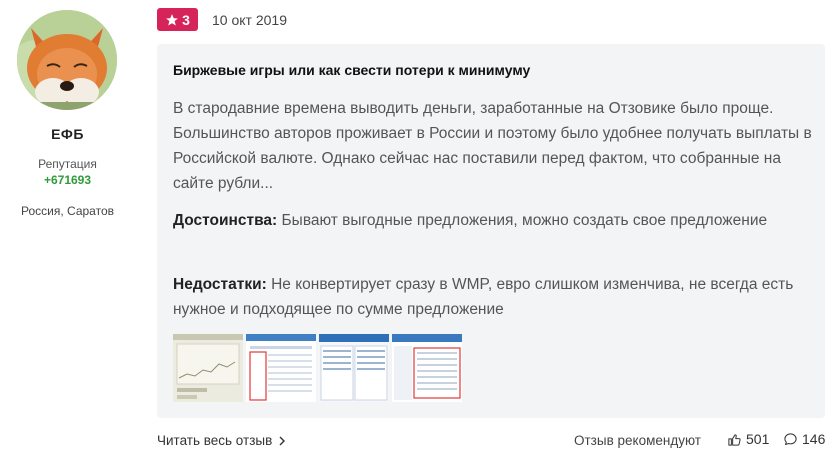  I want to click on thumbnail-strip, so click(317, 368).